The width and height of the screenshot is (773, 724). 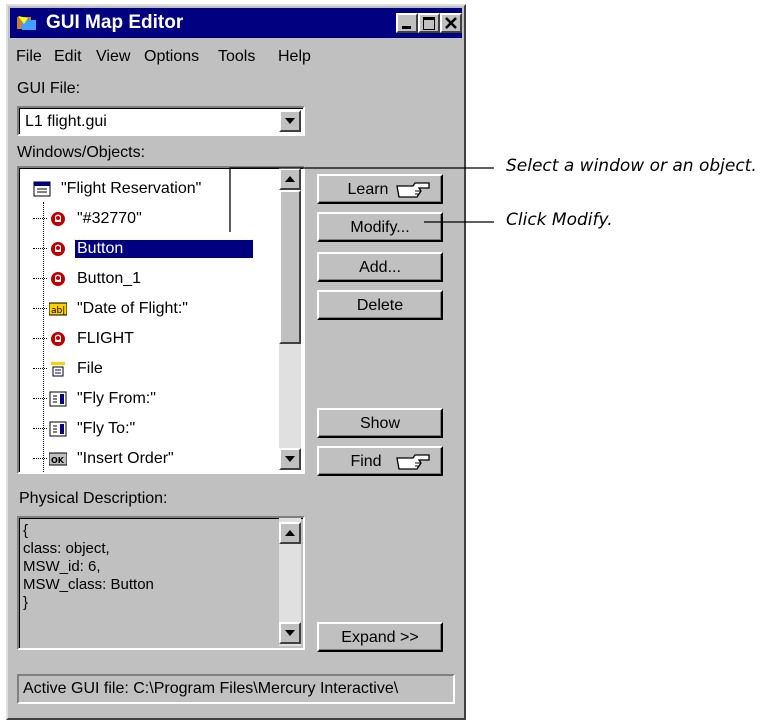 What do you see at coordinates (361, 199) in the screenshot?
I see `annotation-lines` at bounding box center [361, 199].